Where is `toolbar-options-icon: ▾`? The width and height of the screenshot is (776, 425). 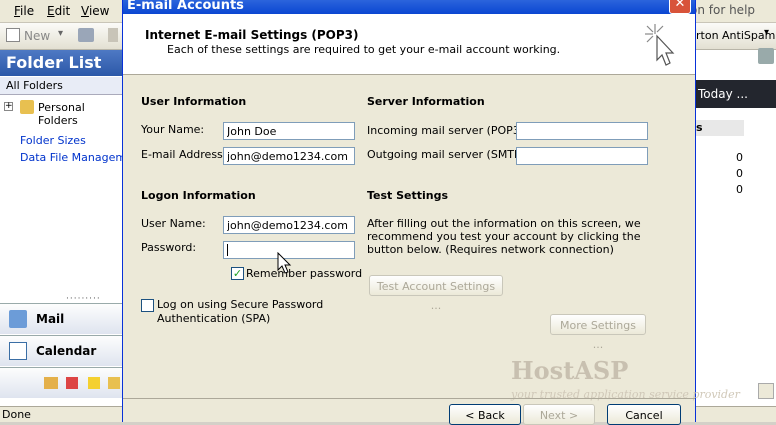
toolbar-options-icon: ▾ is located at coordinates (769, 34).